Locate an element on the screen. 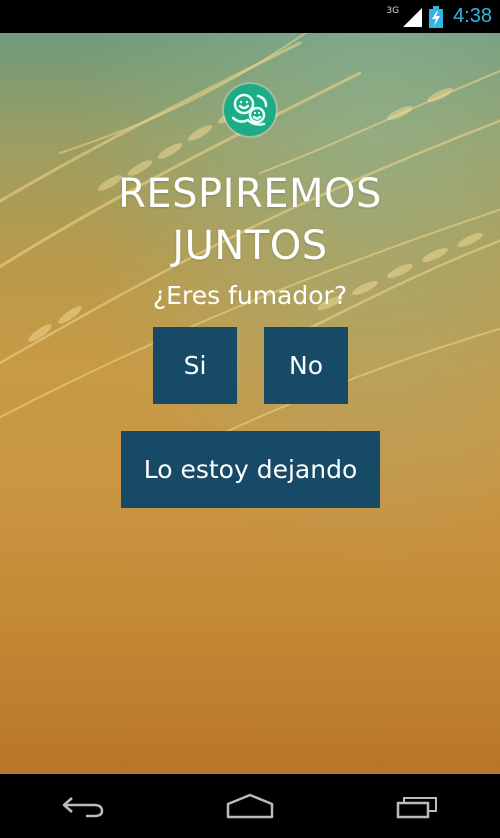 The image size is (500, 838). recents-icon is located at coordinates (416, 808).